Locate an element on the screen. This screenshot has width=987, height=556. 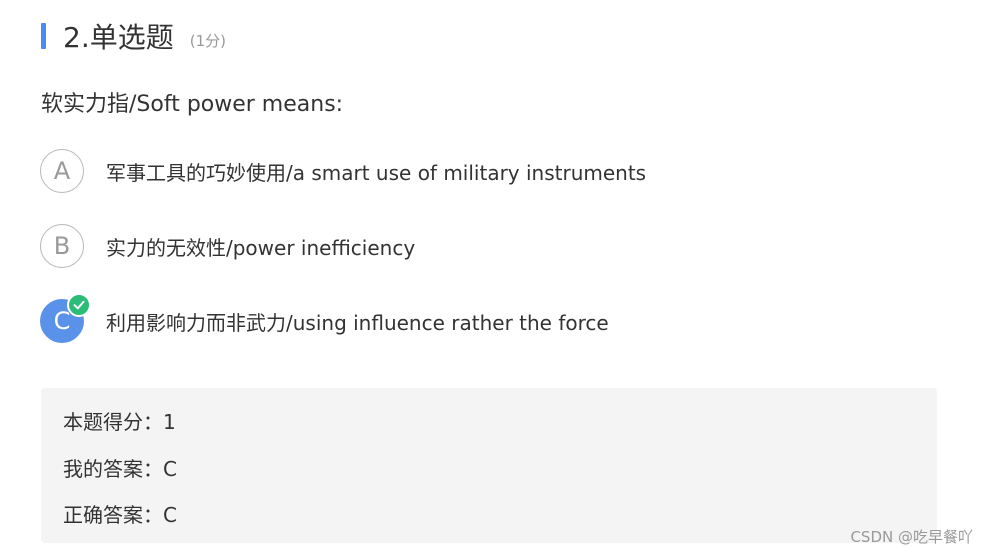
my-answer: 我的答案：C is located at coordinates (120, 469).